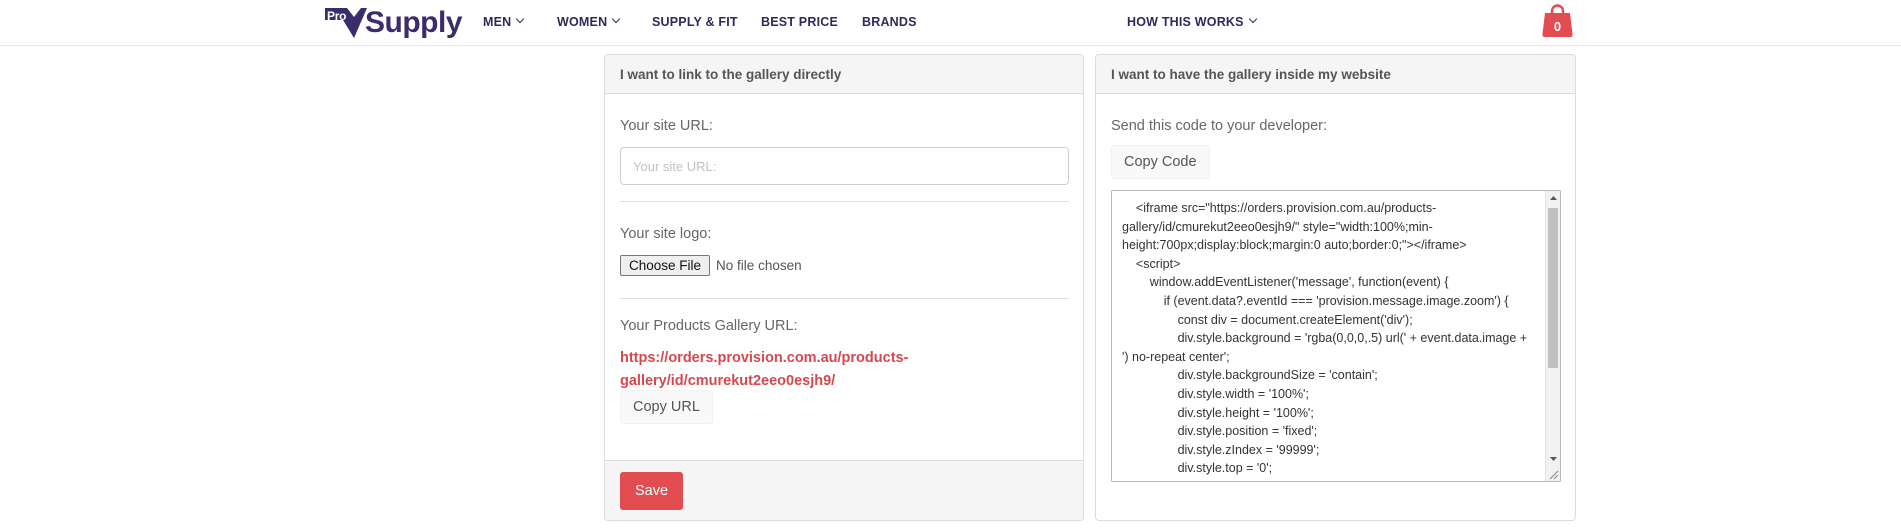 Image resolution: width=1901 pixels, height=531 pixels. What do you see at coordinates (1557, 26) in the screenshot?
I see `cart-count: 0` at bounding box center [1557, 26].